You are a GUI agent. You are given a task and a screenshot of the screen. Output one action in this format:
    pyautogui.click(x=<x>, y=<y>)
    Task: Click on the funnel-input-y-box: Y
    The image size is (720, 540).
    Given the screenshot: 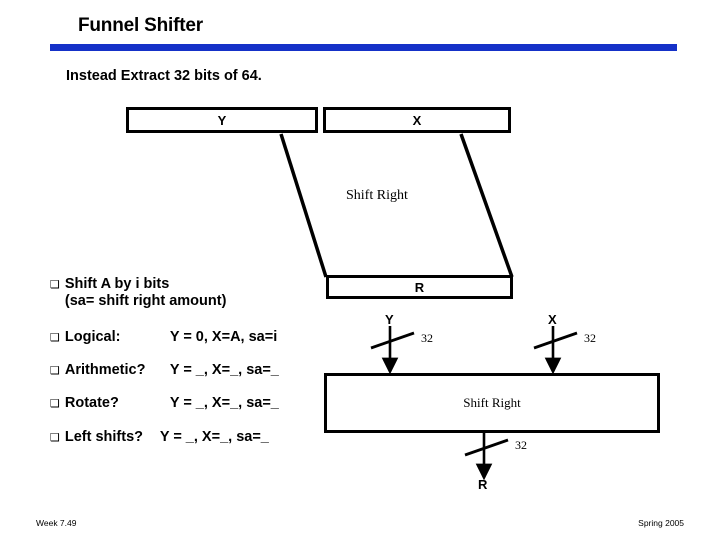 What is the action you would take?
    pyautogui.click(x=222, y=120)
    